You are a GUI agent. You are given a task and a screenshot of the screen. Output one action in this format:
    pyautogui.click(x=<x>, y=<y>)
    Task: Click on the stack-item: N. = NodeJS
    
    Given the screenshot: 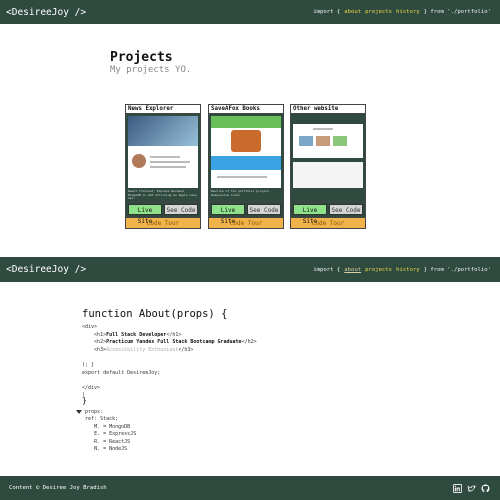 What is the action you would take?
    pyautogui.click(x=111, y=449)
    